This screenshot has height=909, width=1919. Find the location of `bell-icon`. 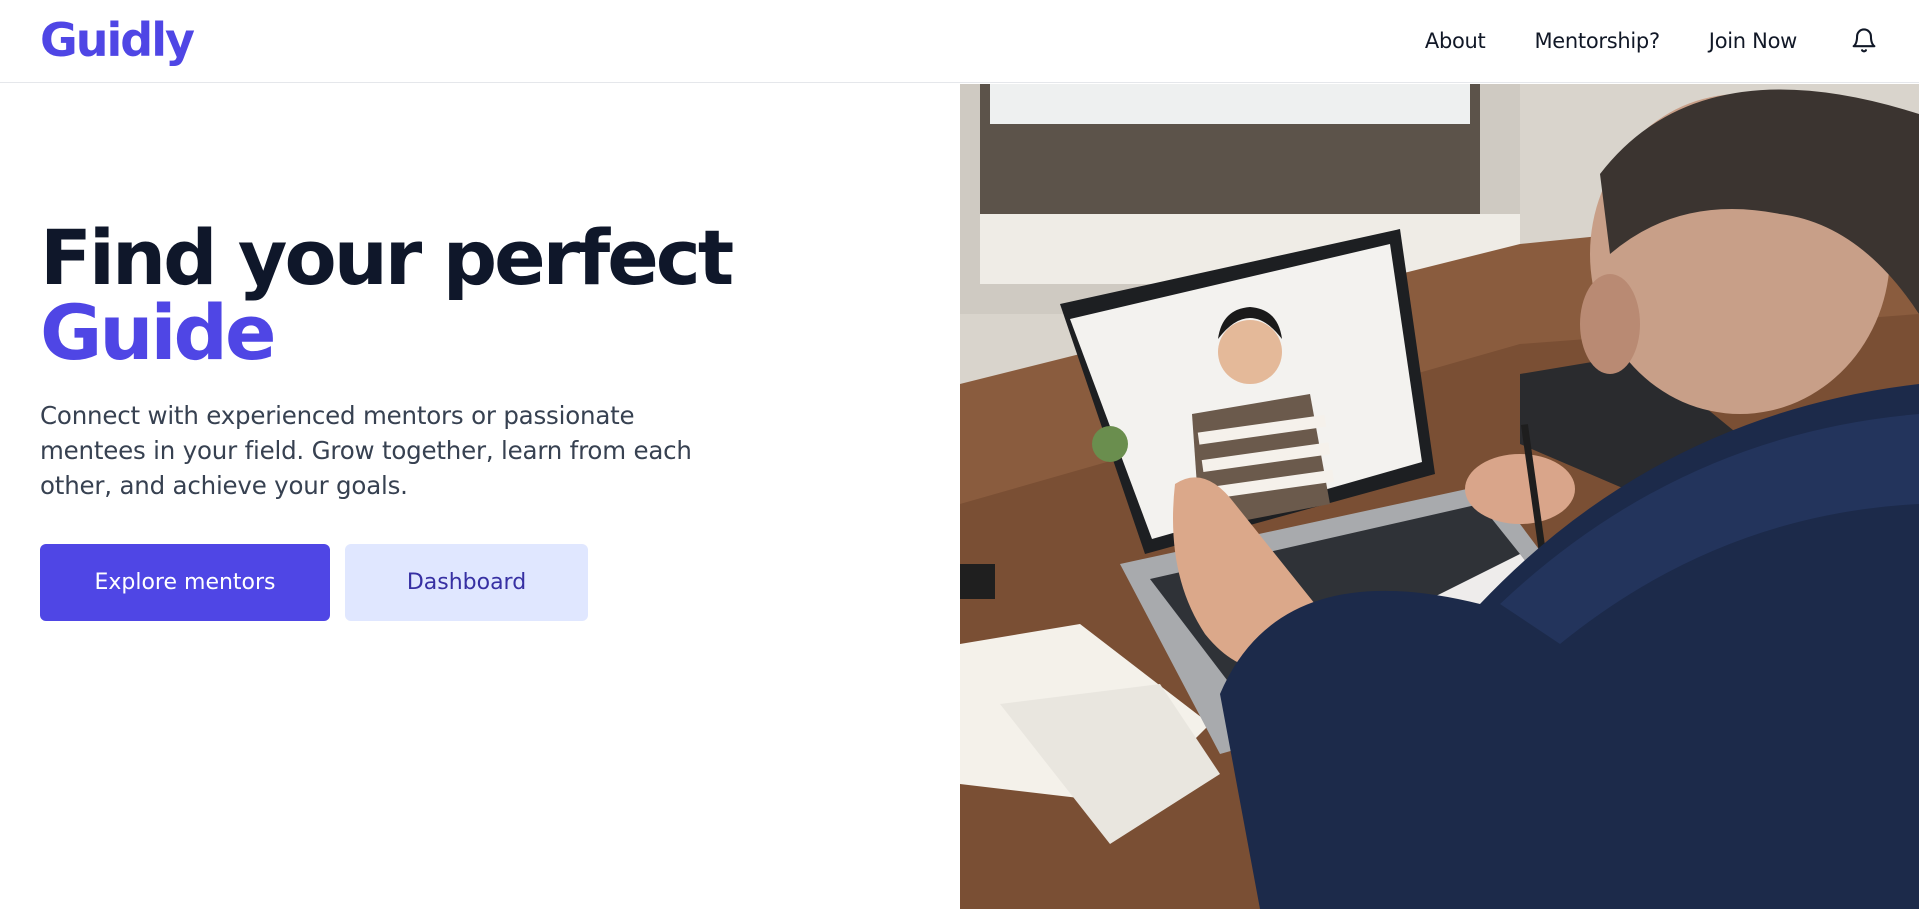

bell-icon is located at coordinates (1864, 41).